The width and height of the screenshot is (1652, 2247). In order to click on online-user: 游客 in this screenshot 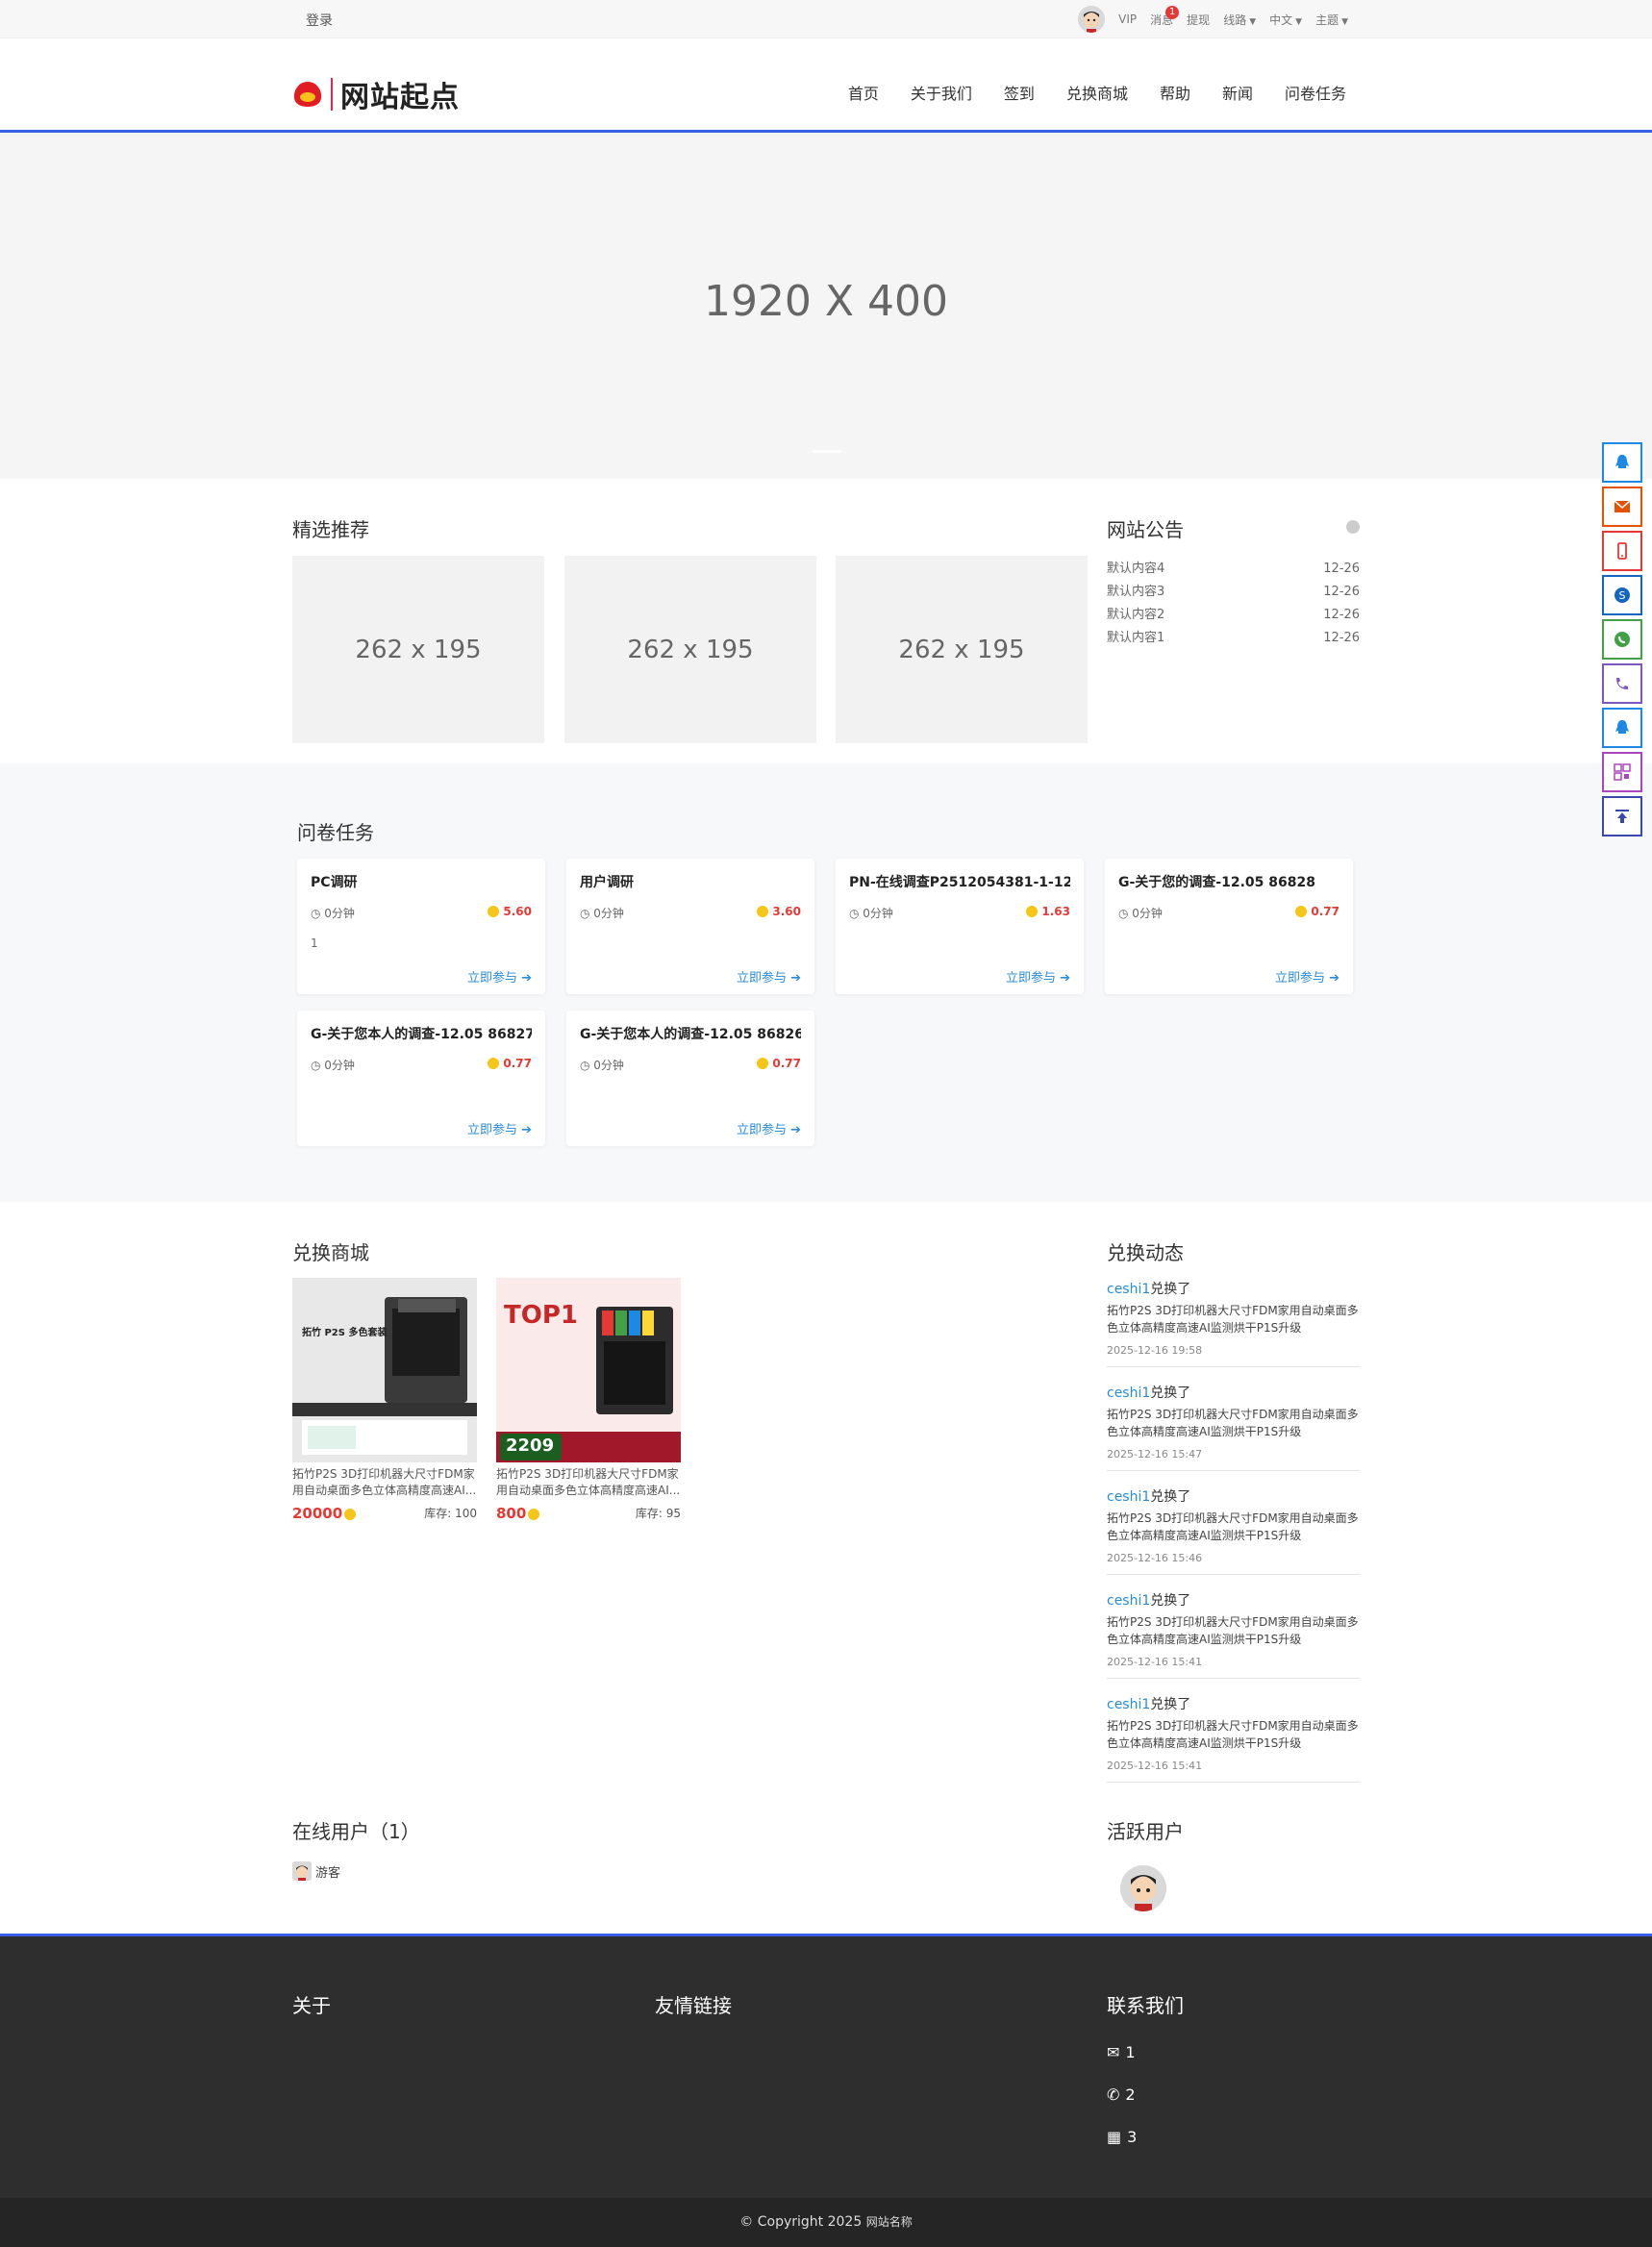, I will do `click(316, 1871)`.